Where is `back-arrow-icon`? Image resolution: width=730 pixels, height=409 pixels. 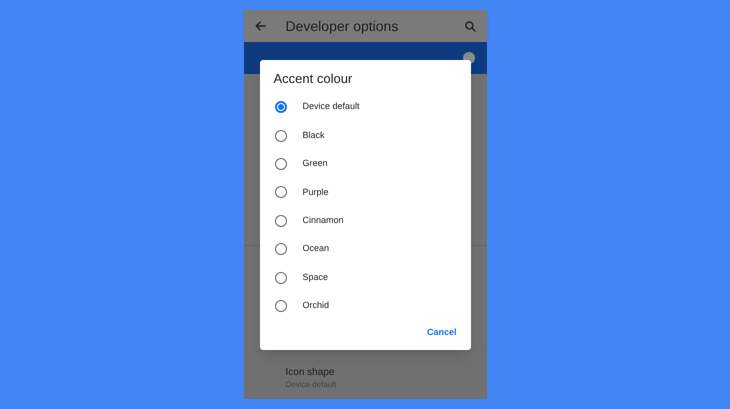
back-arrow-icon is located at coordinates (261, 26).